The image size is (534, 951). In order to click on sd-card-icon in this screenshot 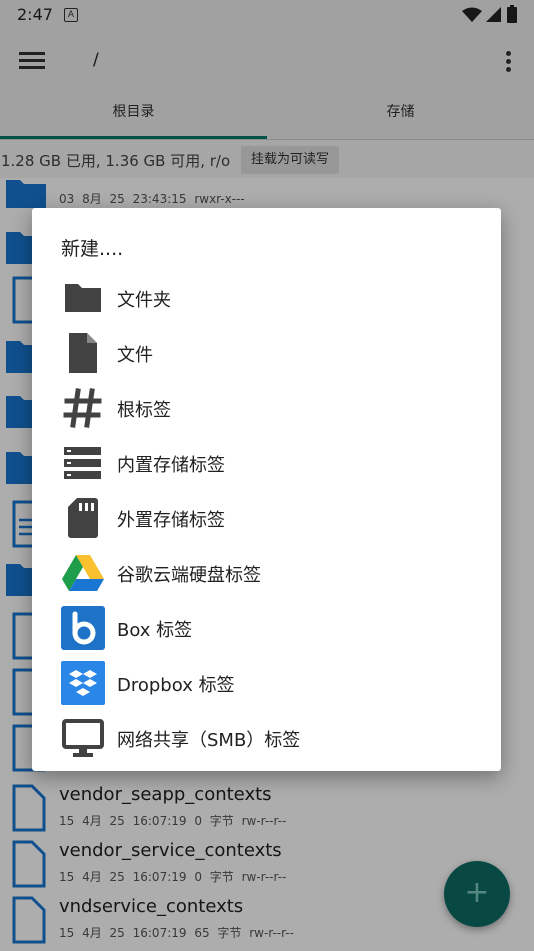, I will do `click(83, 518)`.